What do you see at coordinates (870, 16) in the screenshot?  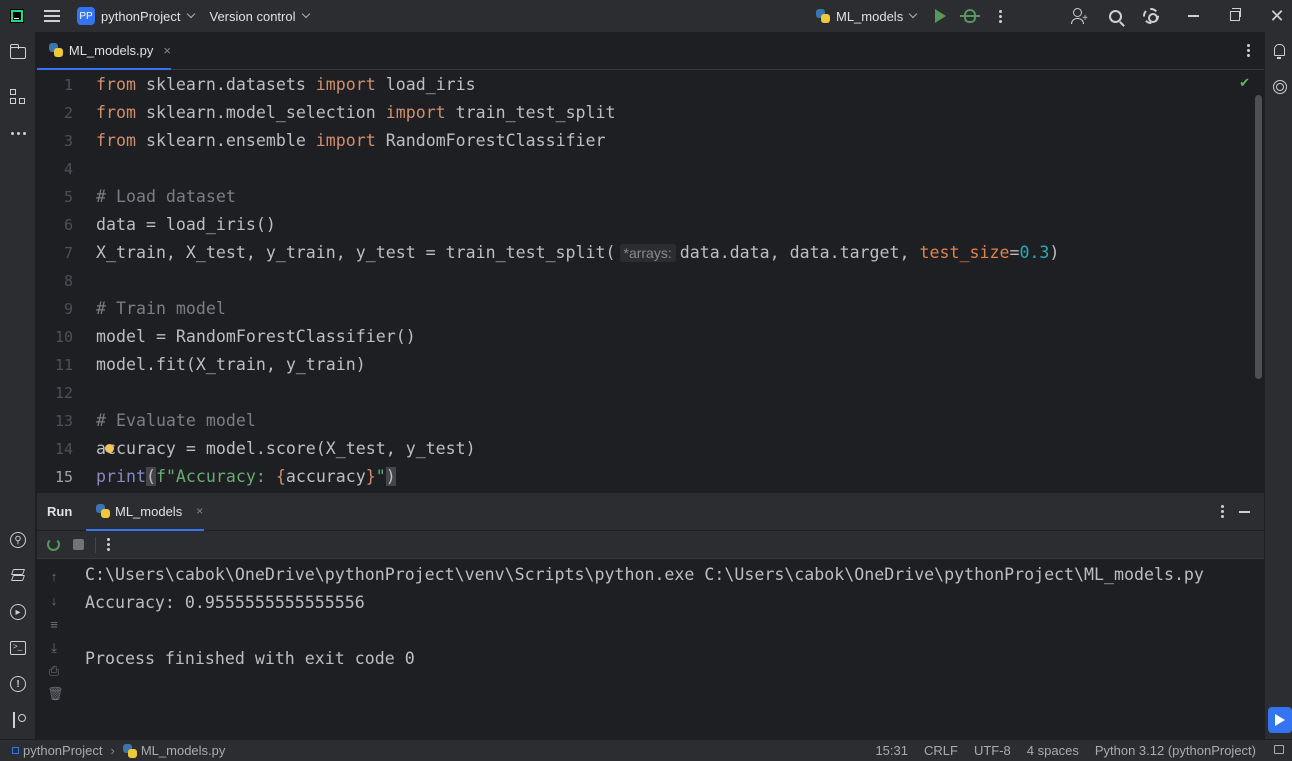 I see `run-config-label: ML_models` at bounding box center [870, 16].